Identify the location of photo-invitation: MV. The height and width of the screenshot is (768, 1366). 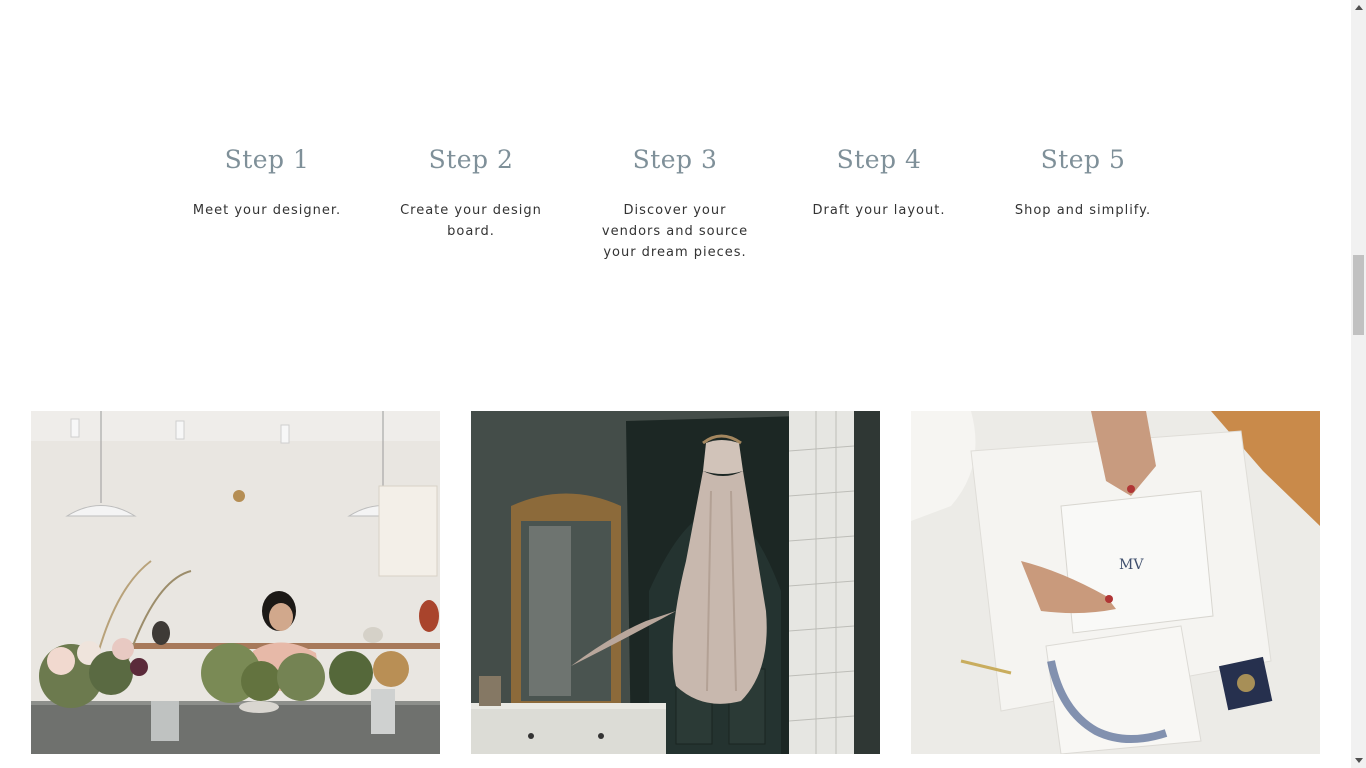
(1115, 582).